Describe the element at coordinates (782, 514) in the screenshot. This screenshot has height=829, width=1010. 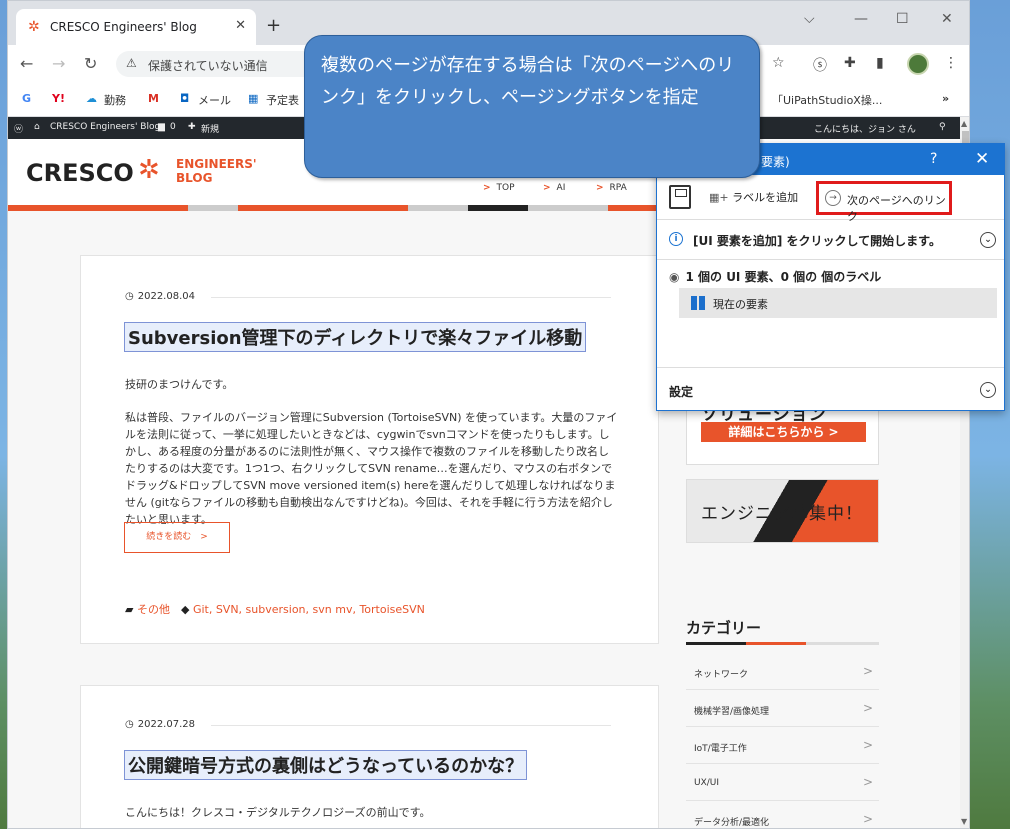
I see `banner-recruit-text: エンジニア募集中！` at that location.